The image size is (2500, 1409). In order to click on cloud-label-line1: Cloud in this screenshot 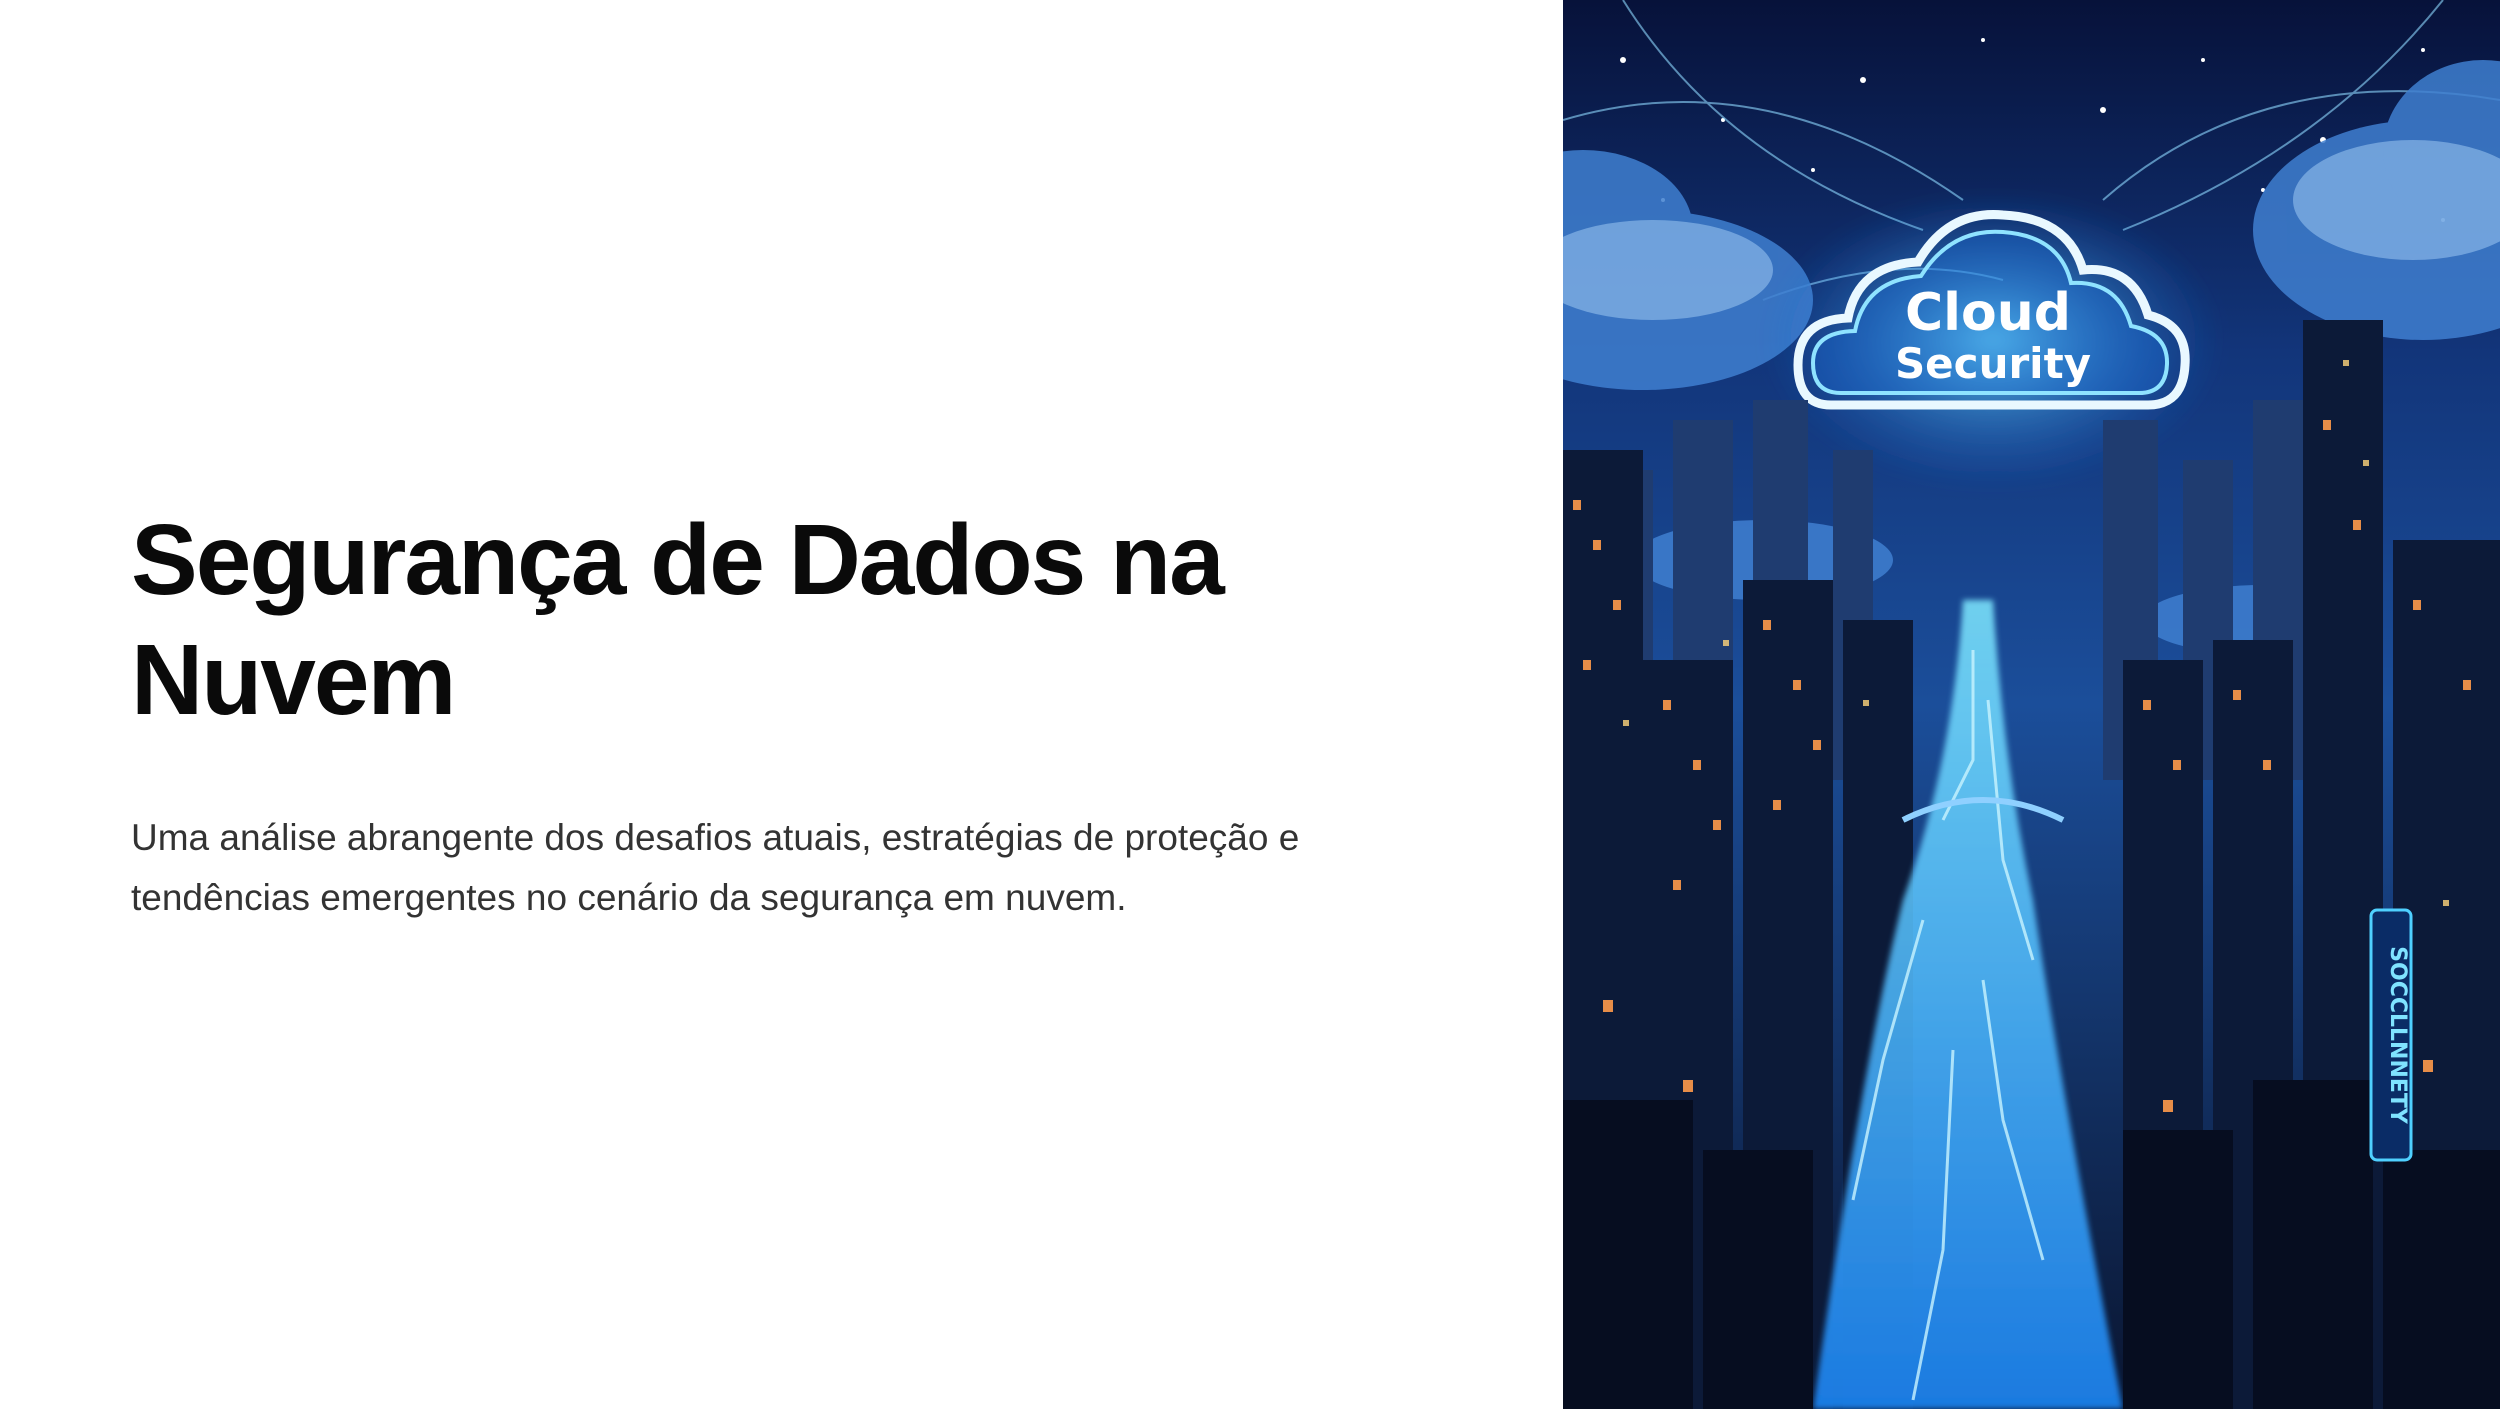, I will do `click(1988, 313)`.